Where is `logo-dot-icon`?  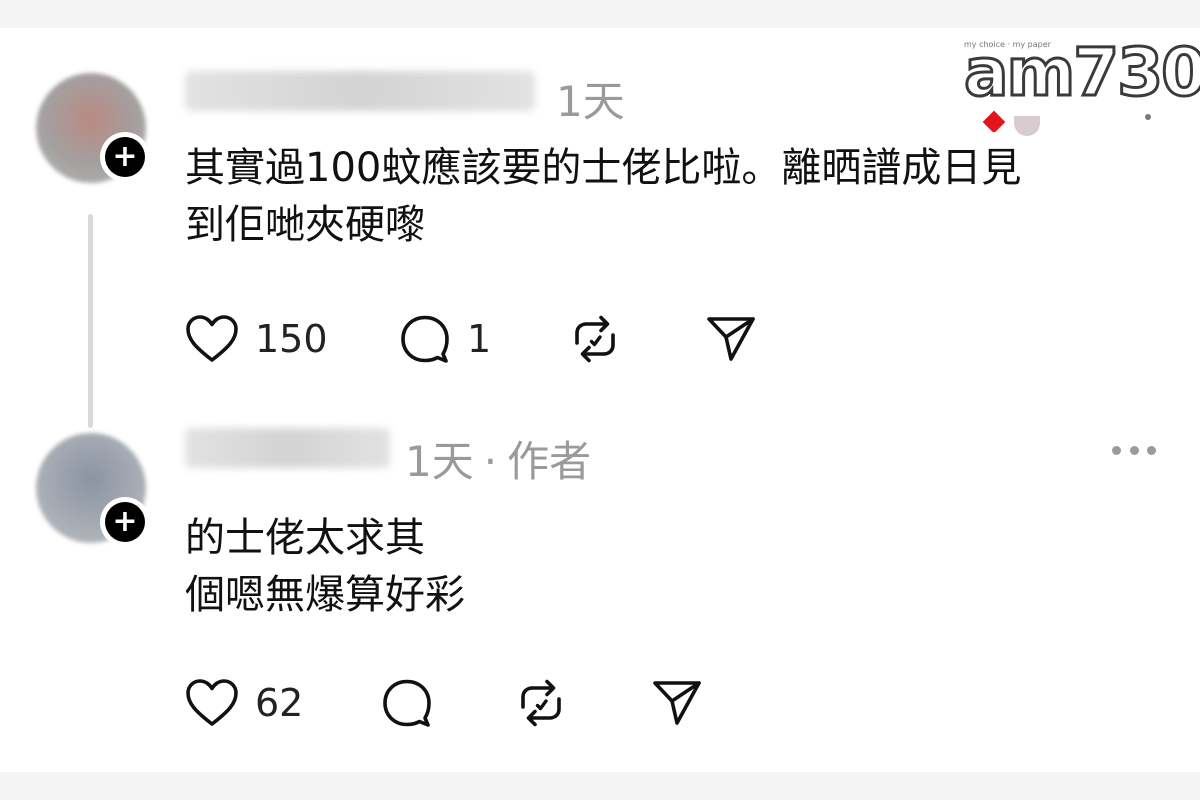 logo-dot-icon is located at coordinates (1148, 117).